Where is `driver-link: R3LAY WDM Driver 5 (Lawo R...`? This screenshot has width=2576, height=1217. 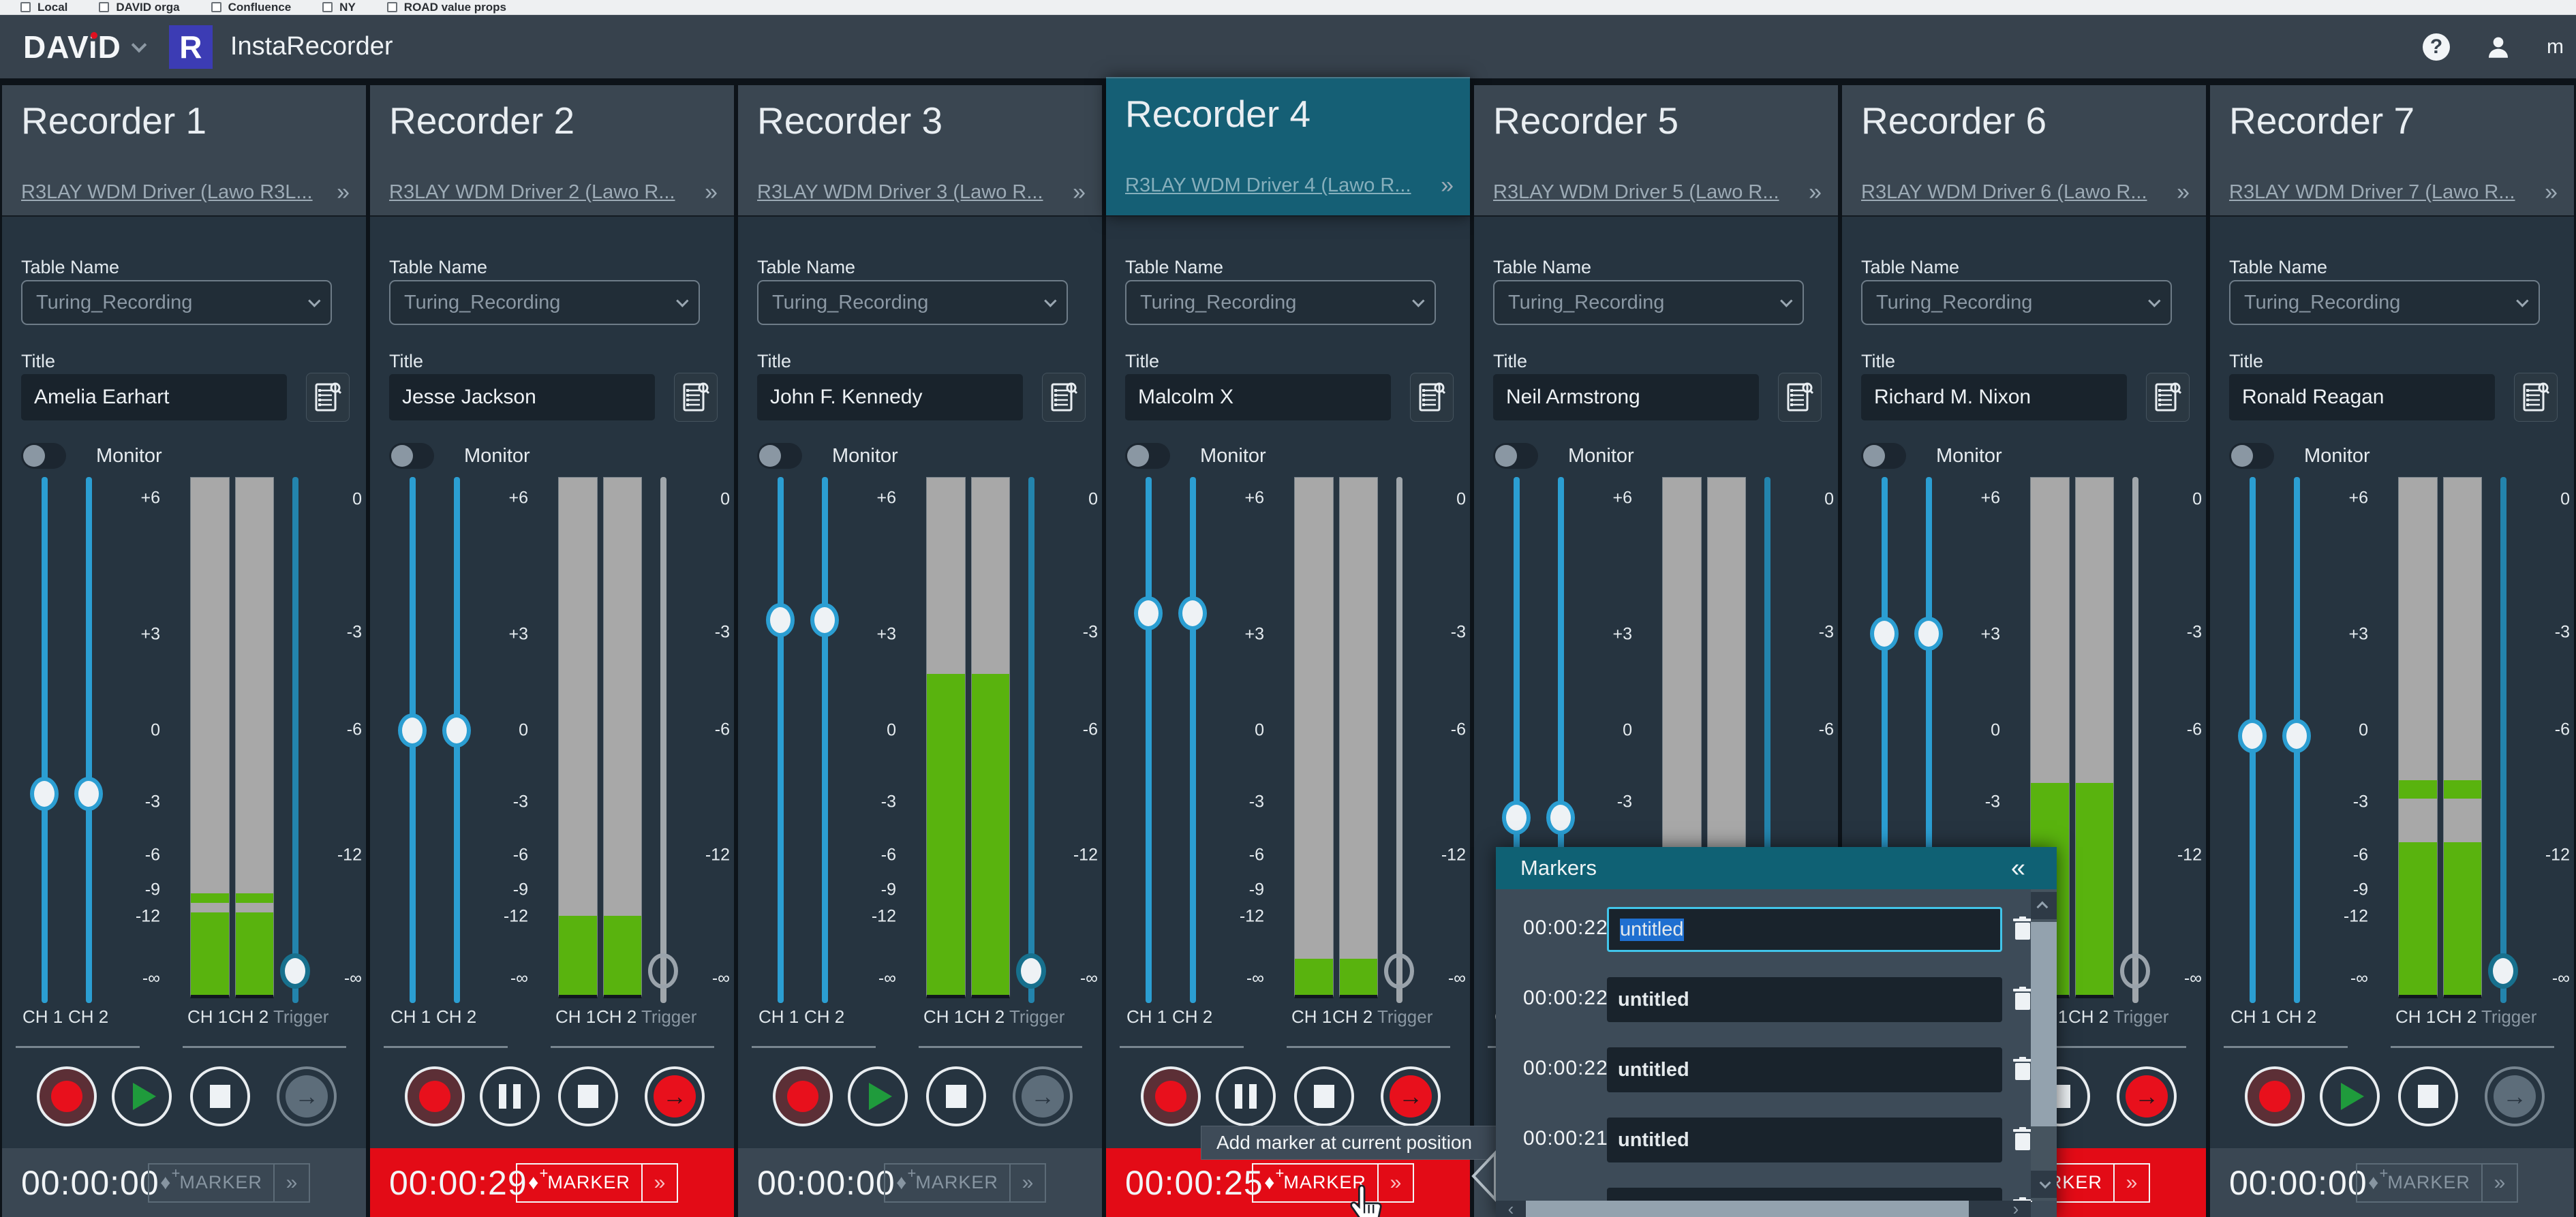 driver-link: R3LAY WDM Driver 5 (Lawo R... is located at coordinates (1636, 192).